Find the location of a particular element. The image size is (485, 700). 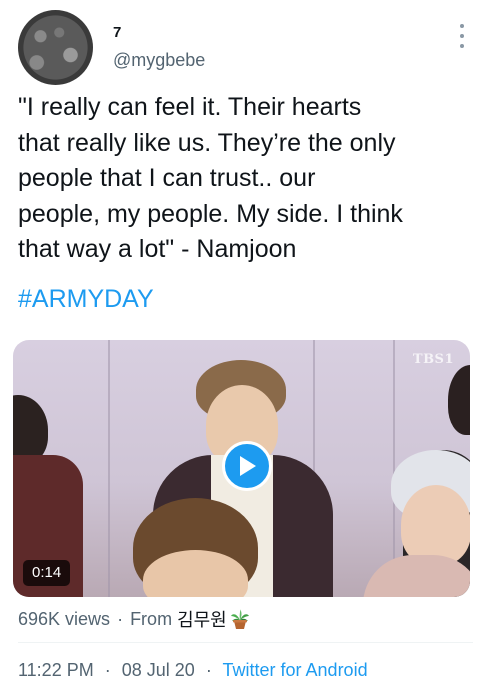

divider is located at coordinates (245, 642).